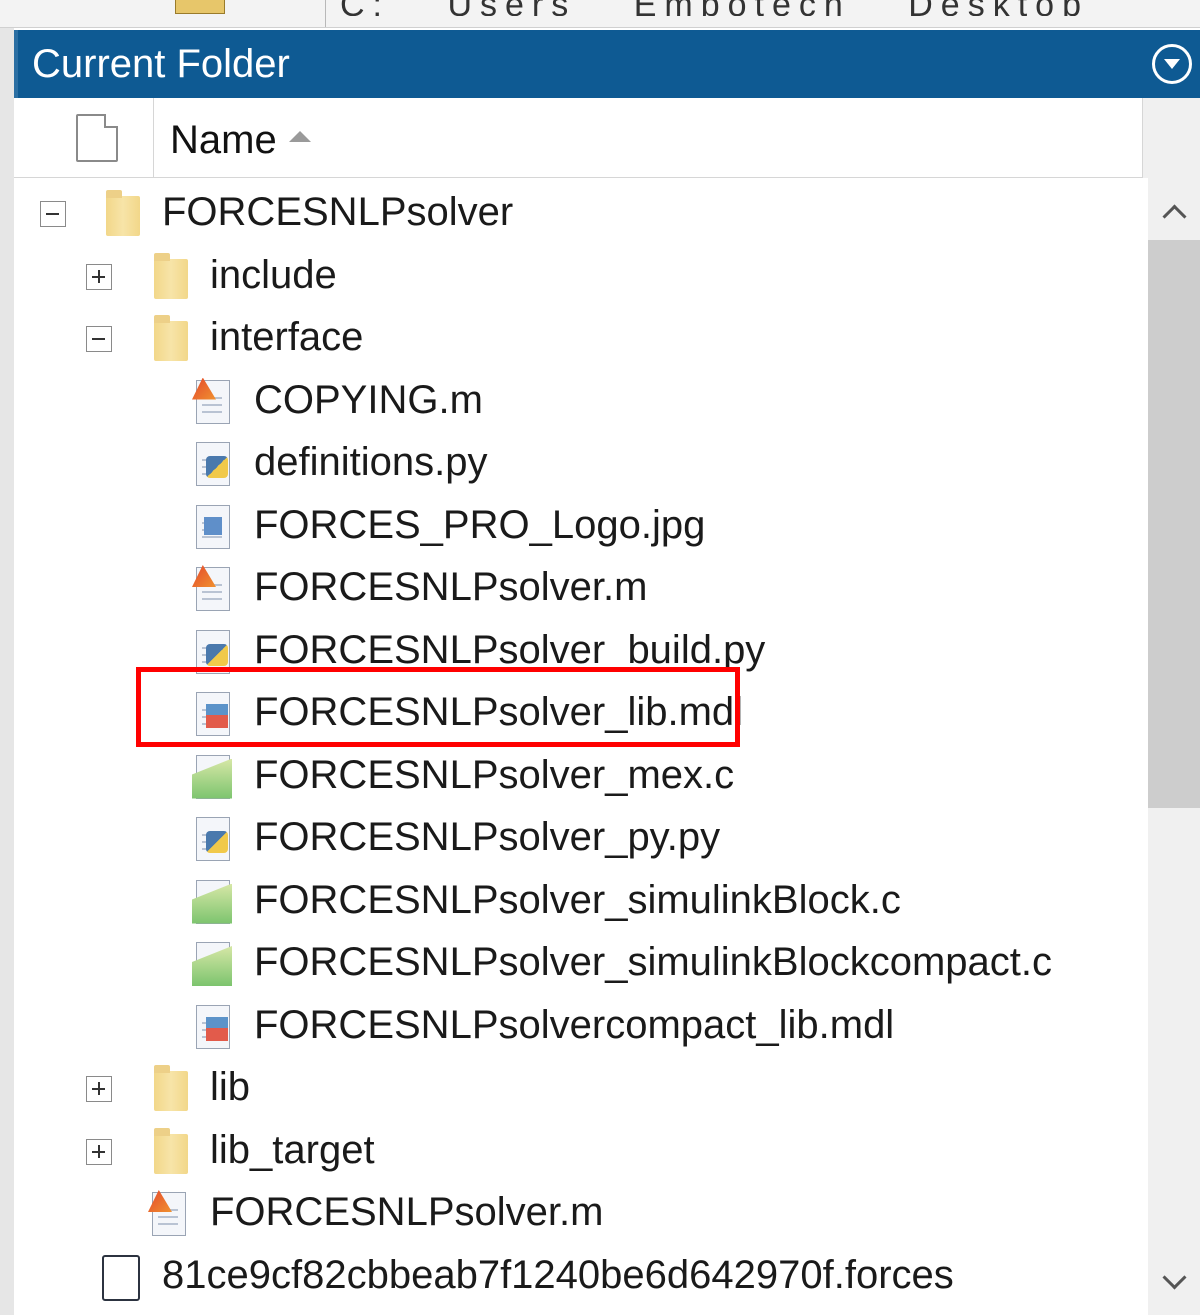 This screenshot has height=1315, width=1200. Describe the element at coordinates (510, 649) in the screenshot. I see `file-name: FORCESNLPsolver_build.py` at that location.